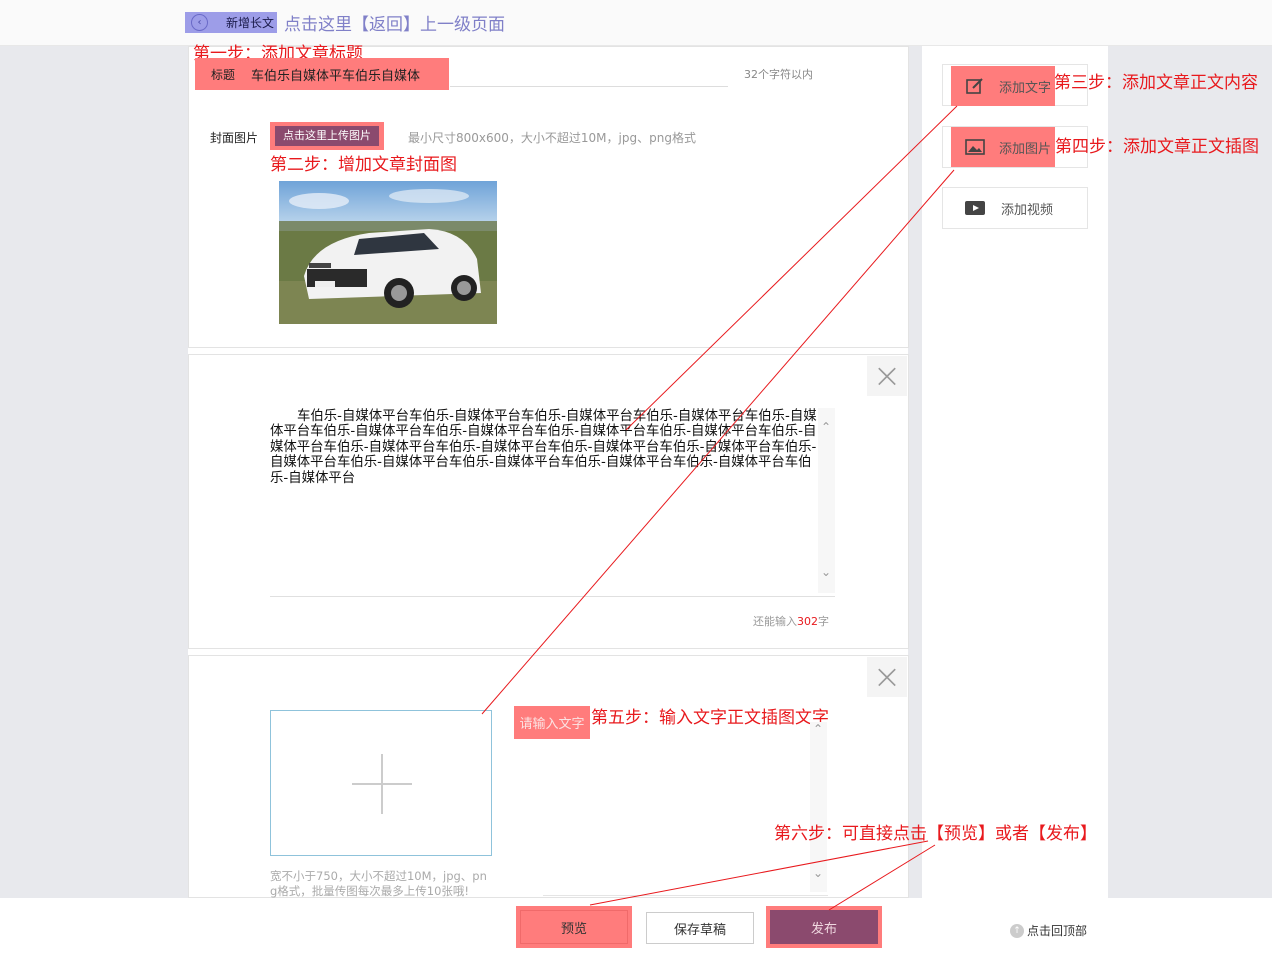 This screenshot has width=1272, height=957. Describe the element at coordinates (975, 86) in the screenshot. I see `edit-icon` at that location.